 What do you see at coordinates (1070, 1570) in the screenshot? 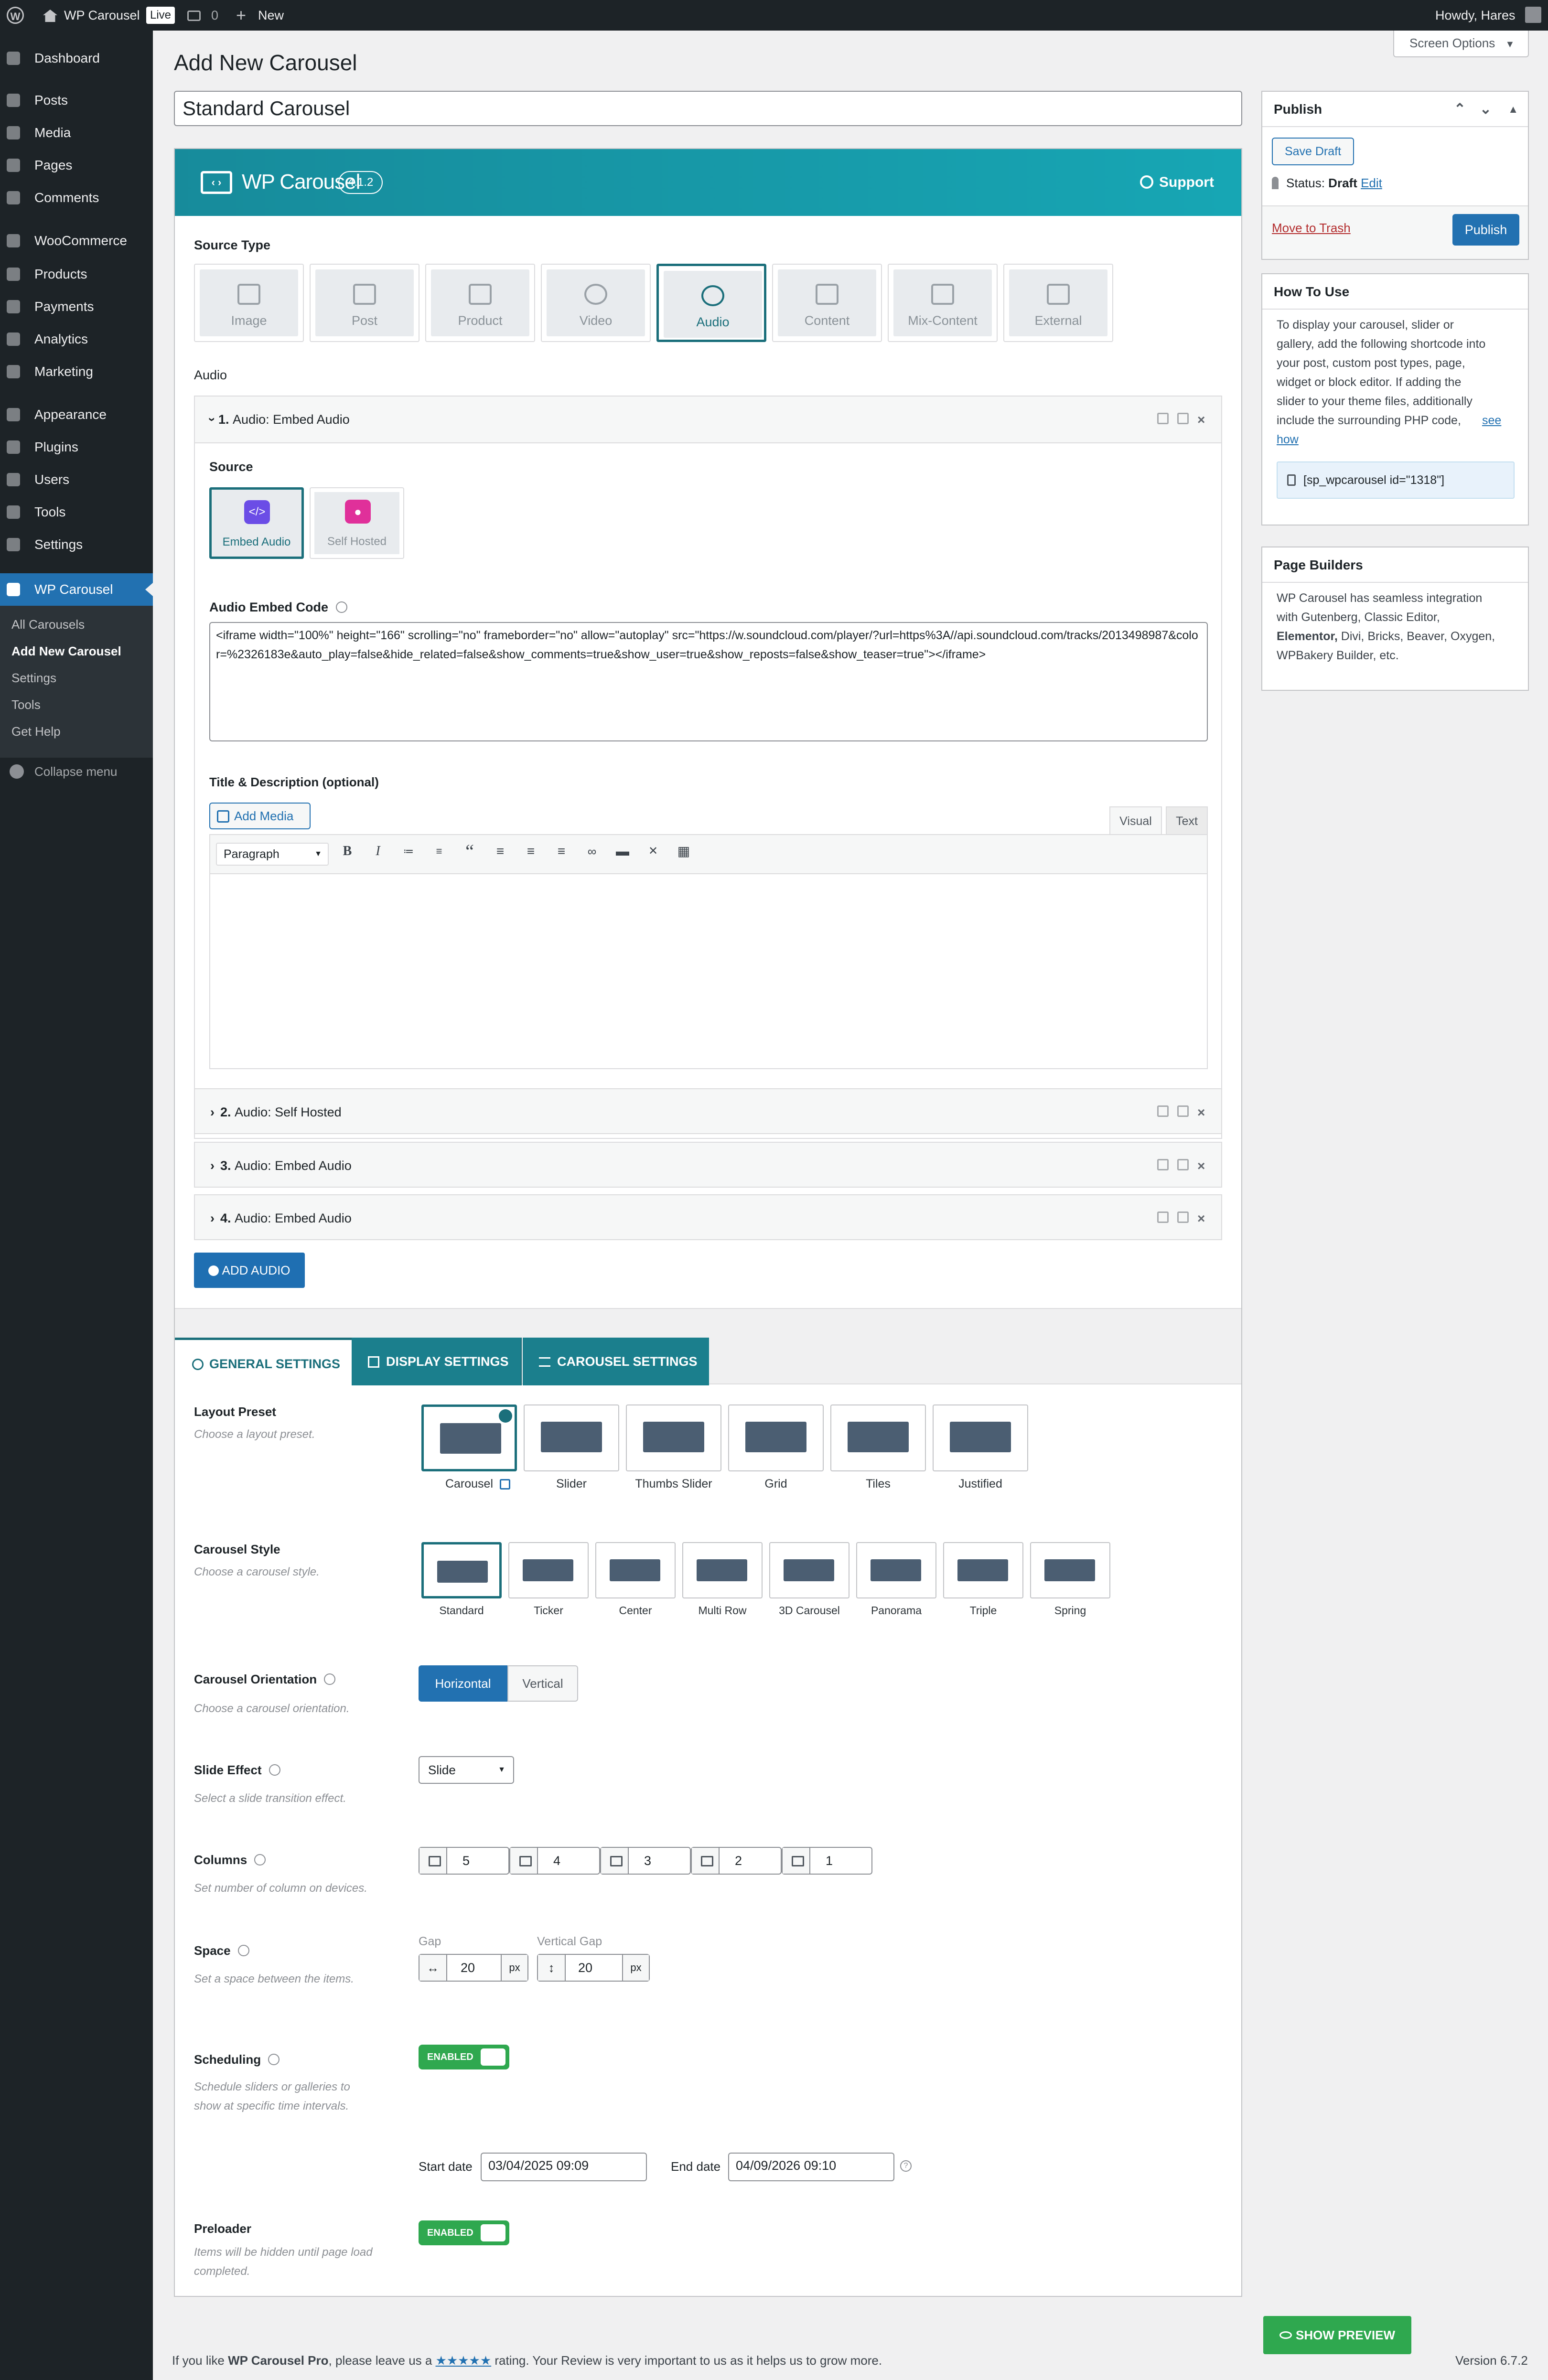
I see `carousel-style-spring` at bounding box center [1070, 1570].